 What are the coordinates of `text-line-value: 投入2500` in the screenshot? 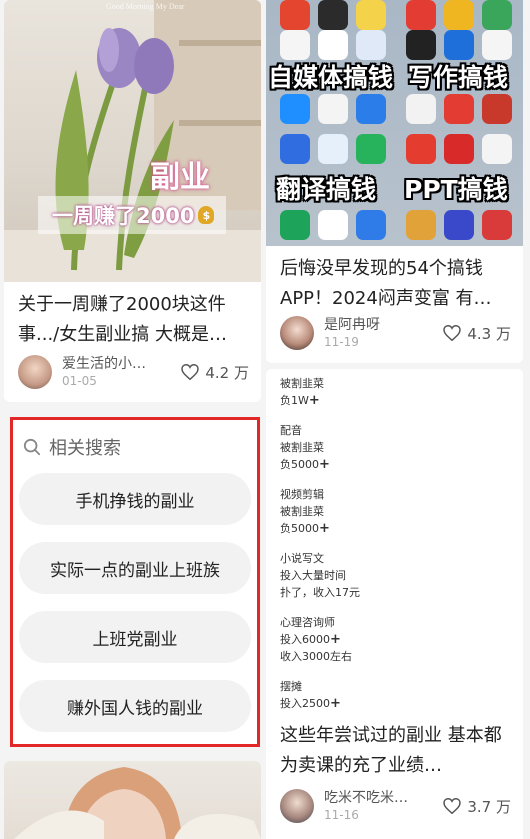 It's located at (305, 703).